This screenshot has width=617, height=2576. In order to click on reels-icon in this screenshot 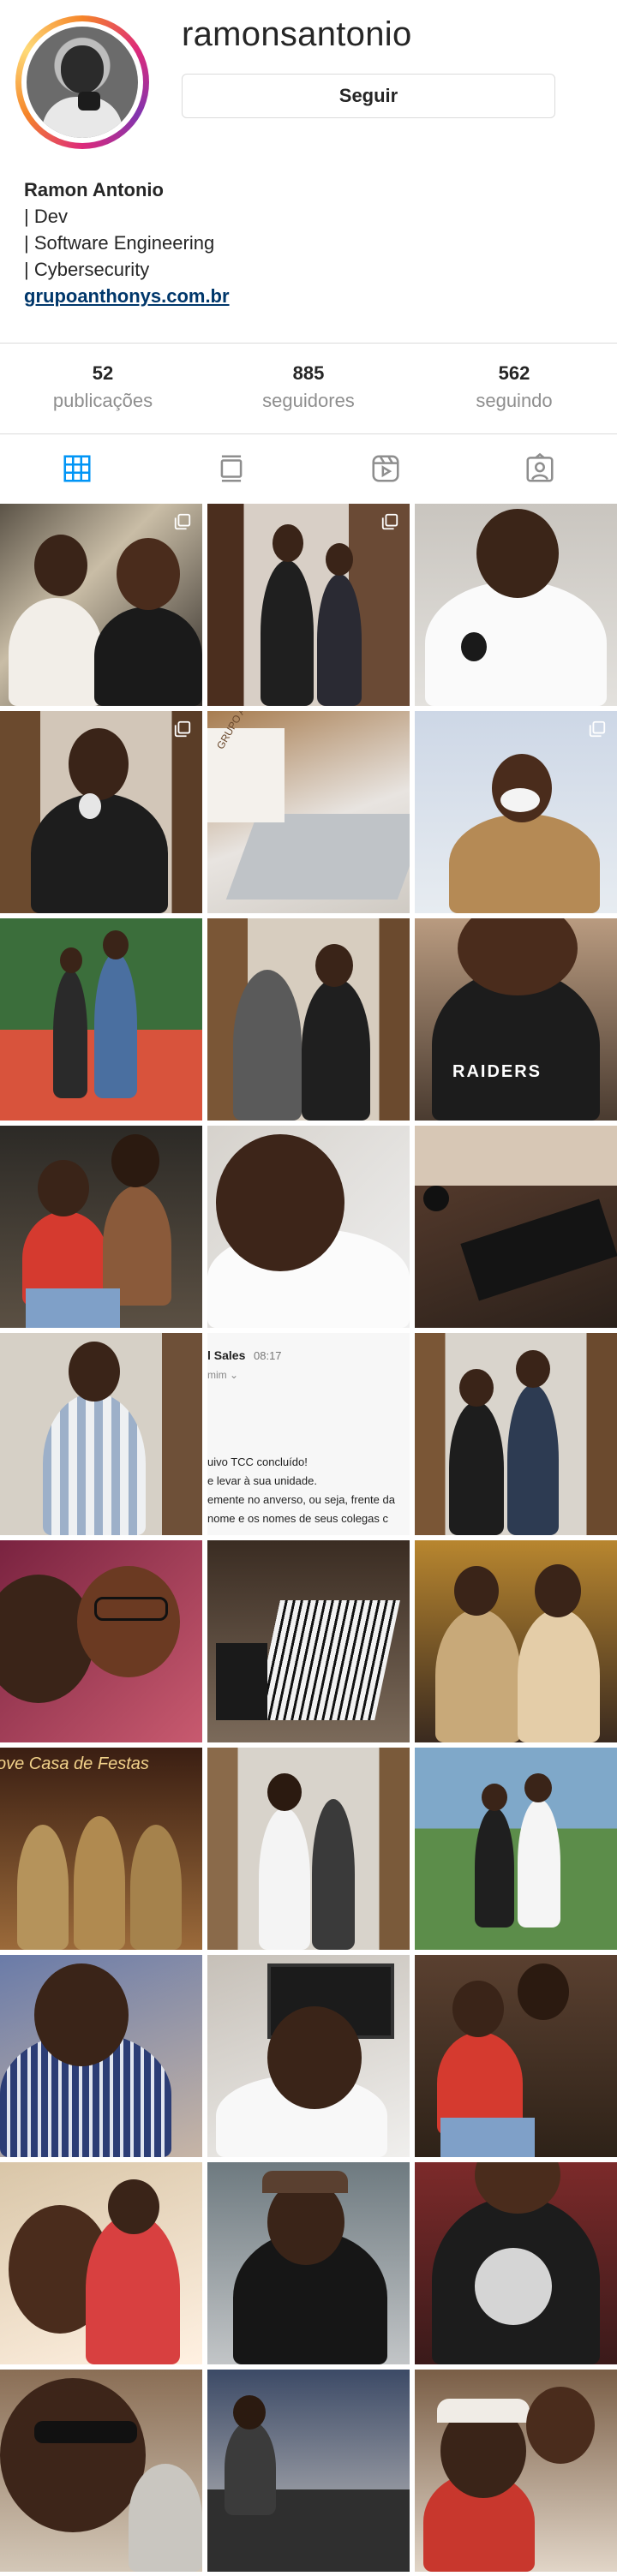, I will do `click(385, 469)`.